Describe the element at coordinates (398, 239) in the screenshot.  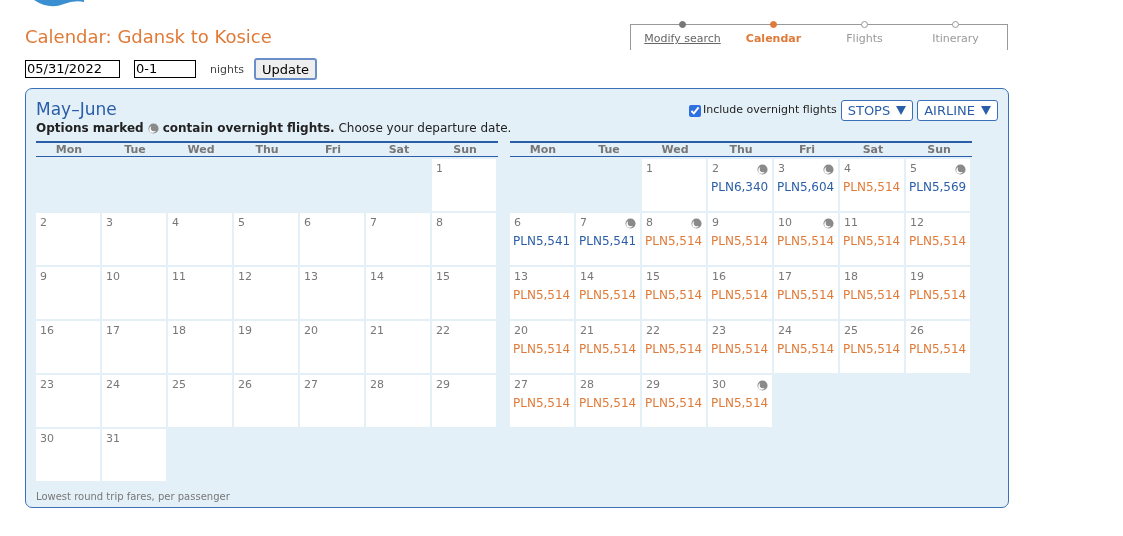
I see `day-cell: 7` at that location.